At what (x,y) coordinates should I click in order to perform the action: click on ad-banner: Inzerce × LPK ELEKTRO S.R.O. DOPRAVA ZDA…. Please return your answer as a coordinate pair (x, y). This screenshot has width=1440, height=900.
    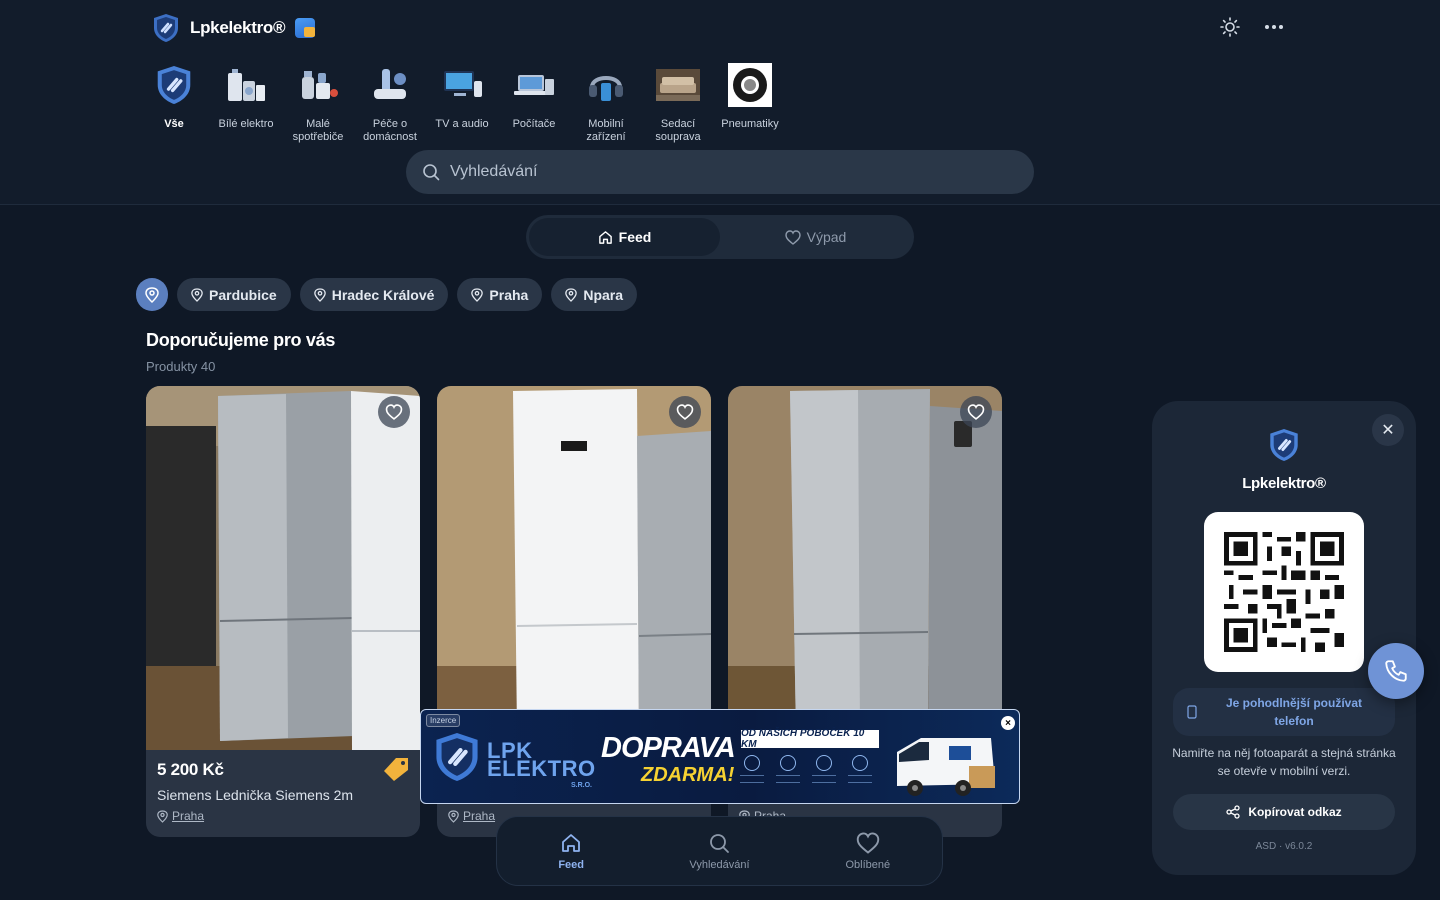
    Looking at the image, I should click on (720, 756).